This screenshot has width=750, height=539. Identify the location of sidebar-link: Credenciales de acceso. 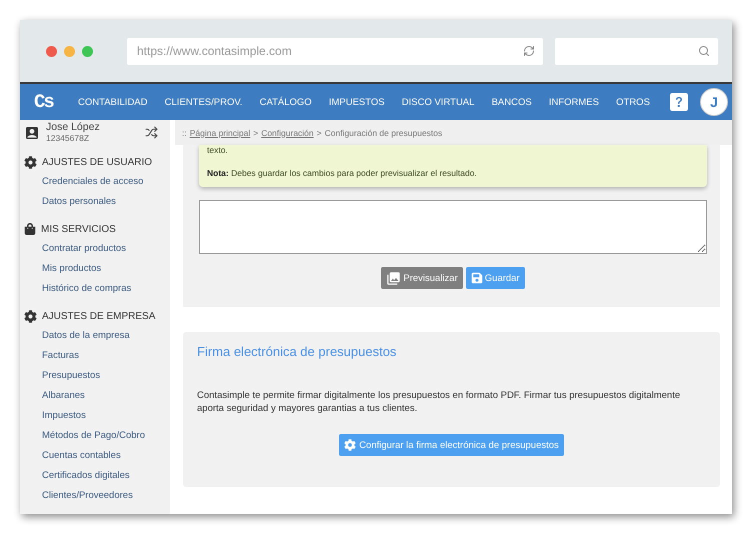
(95, 182).